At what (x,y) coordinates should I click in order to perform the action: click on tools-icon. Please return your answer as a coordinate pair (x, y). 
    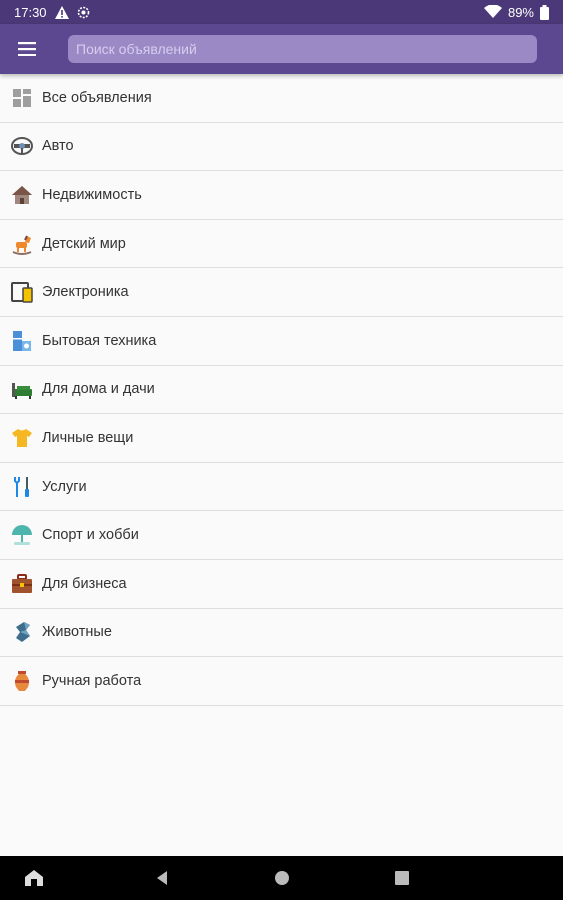
    Looking at the image, I should click on (21, 487).